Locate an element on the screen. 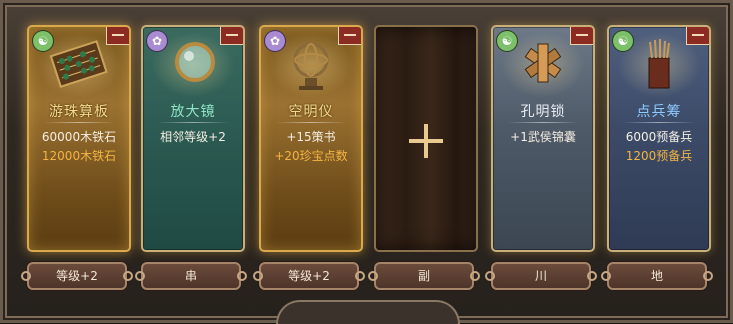 The image size is (733, 324). item-effect-secondary: +20珍宝点数 is located at coordinates (311, 156).